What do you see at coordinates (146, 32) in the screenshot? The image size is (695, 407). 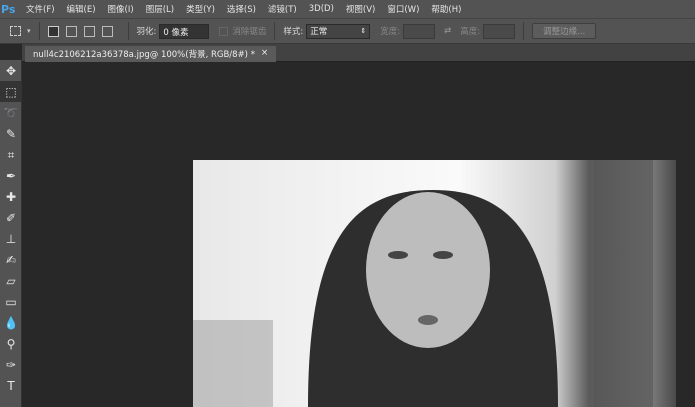 I see `feather-label: 羽化:` at bounding box center [146, 32].